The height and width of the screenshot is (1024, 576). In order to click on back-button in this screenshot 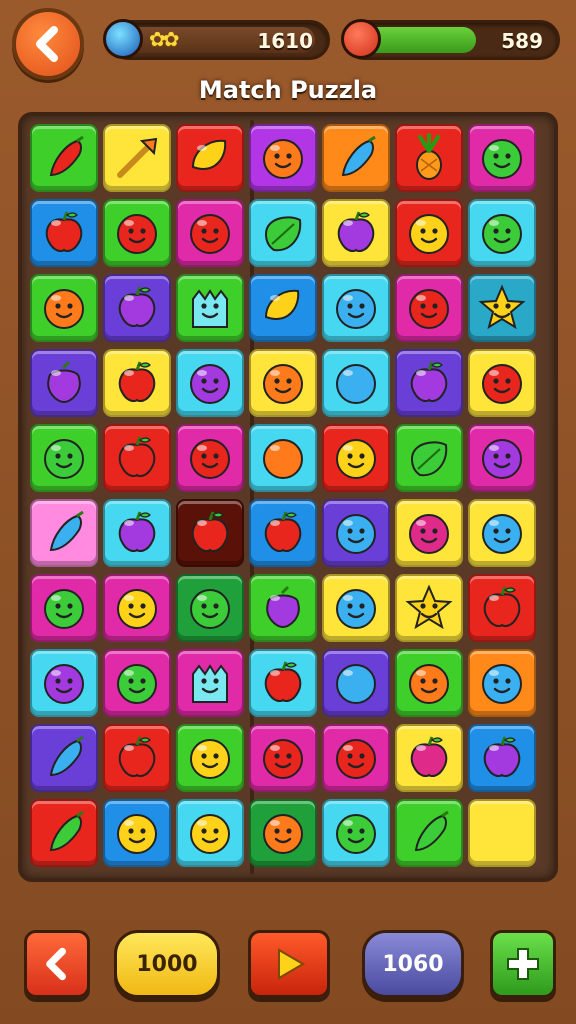, I will do `click(48, 44)`.